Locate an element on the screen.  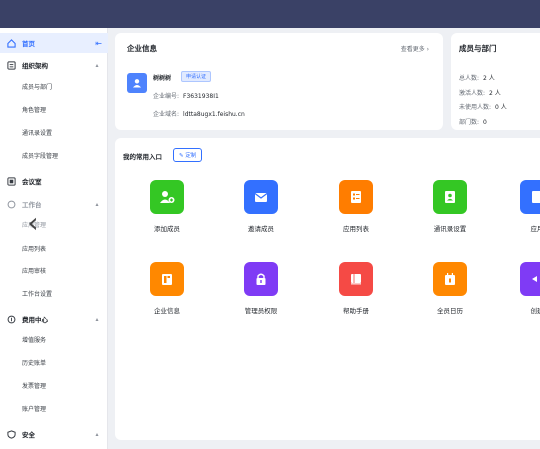
sidebar-item-label: 会议室 is located at coordinates (32, 182).